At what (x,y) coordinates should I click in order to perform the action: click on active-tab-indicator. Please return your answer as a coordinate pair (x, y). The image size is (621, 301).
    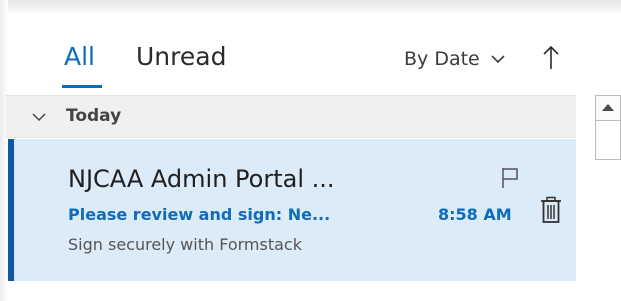
    Looking at the image, I should click on (82, 86).